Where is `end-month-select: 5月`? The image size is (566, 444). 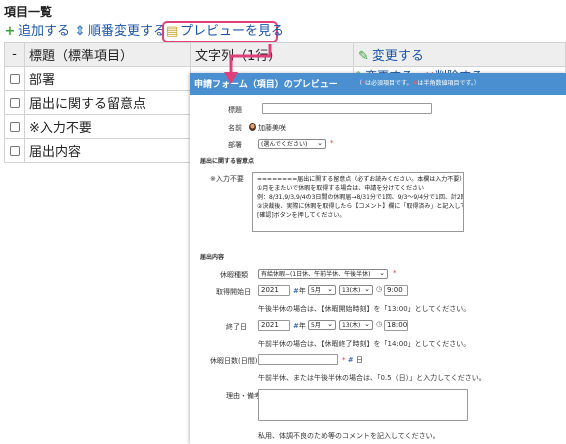 end-month-select: 5月 is located at coordinates (322, 325).